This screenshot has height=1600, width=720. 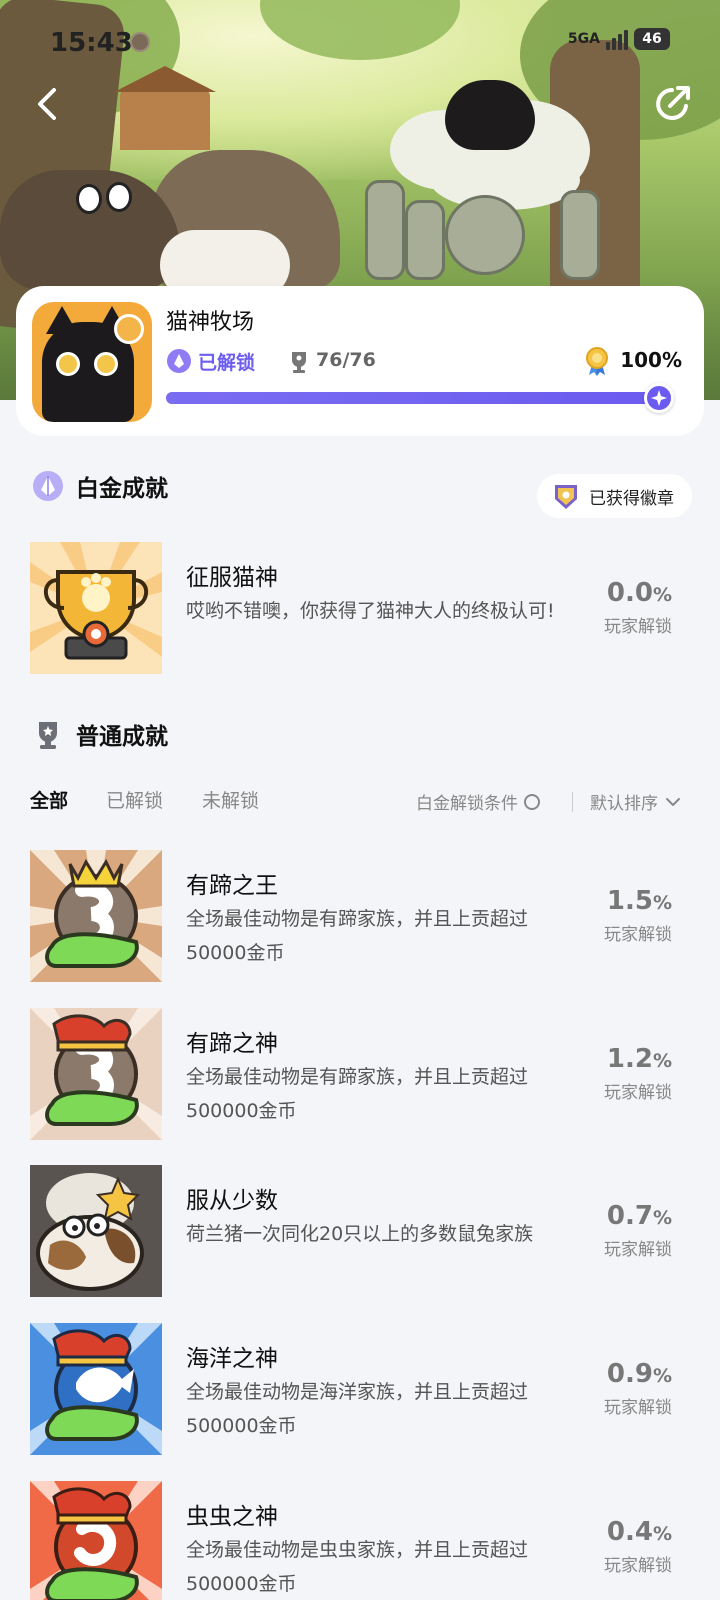 I want to click on progress-bar, so click(x=420, y=398).